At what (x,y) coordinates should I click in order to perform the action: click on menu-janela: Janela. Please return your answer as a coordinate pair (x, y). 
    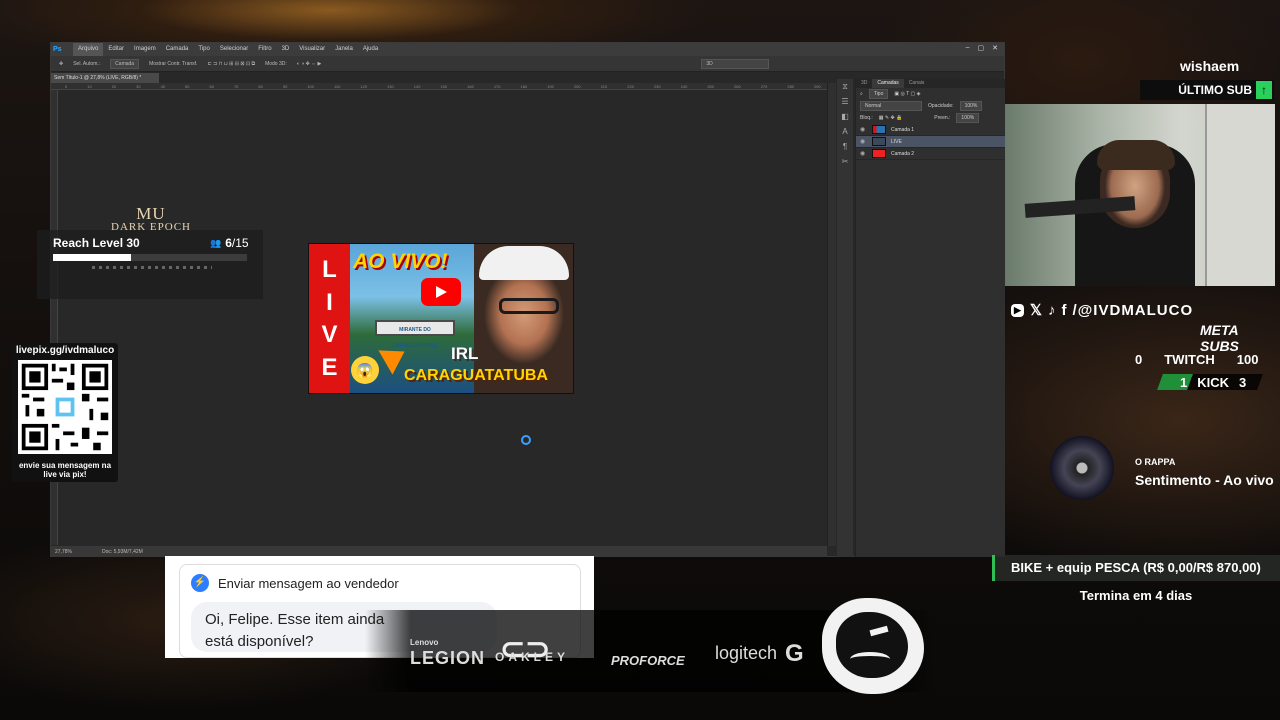
    Looking at the image, I should click on (344, 49).